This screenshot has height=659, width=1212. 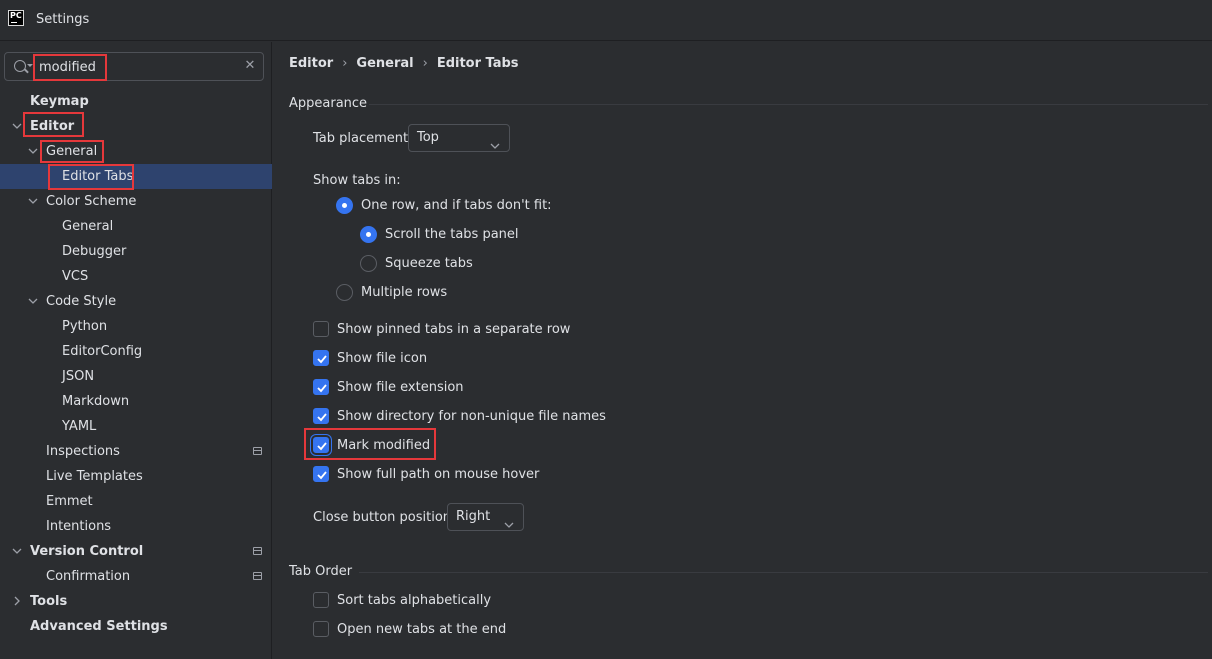 What do you see at coordinates (477, 63) in the screenshot?
I see `breadcrumb-item: Editor Tabs` at bounding box center [477, 63].